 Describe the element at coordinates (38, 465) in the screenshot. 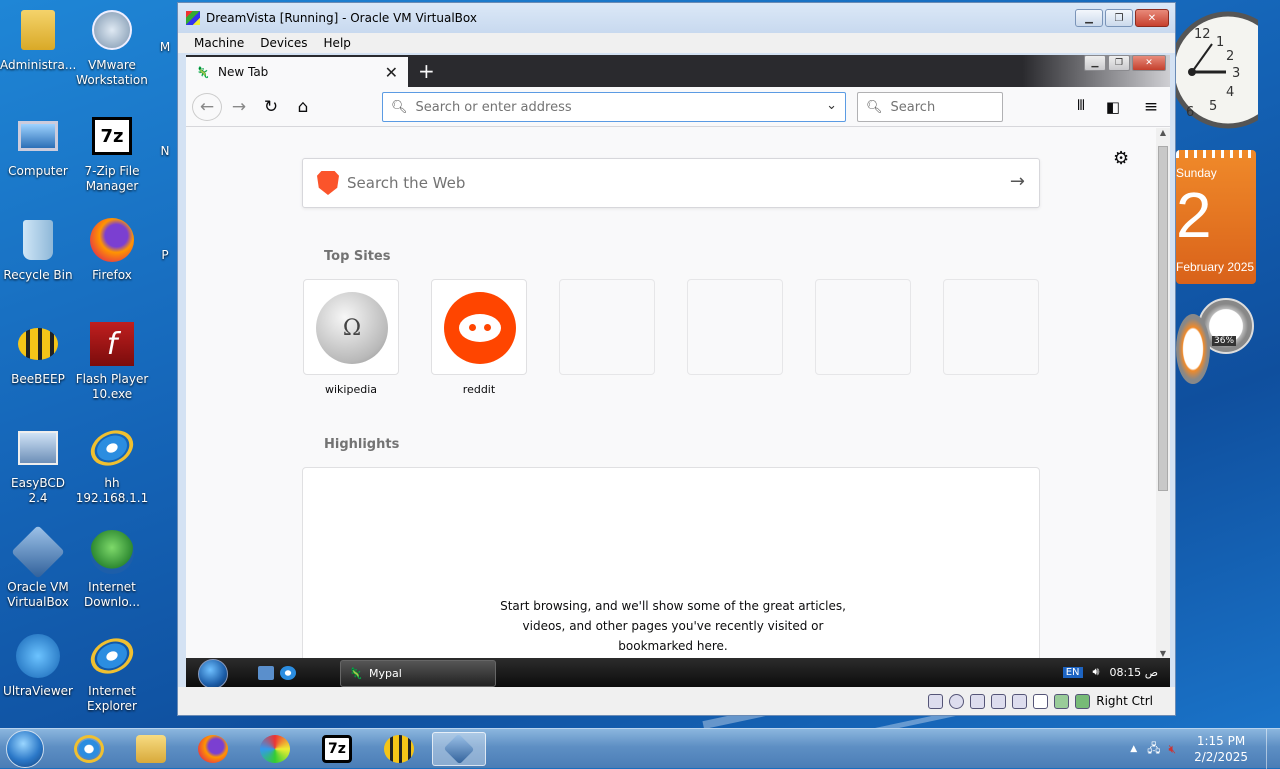

I see `desktop-icon-easybcd: EasyBCD 2.4` at that location.